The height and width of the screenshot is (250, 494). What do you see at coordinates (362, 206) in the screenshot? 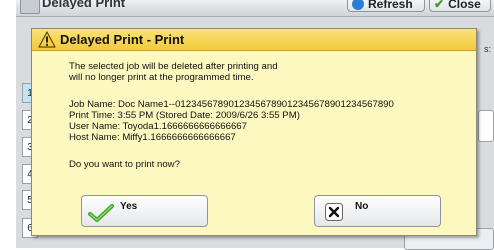
I see `no-label: No` at bounding box center [362, 206].